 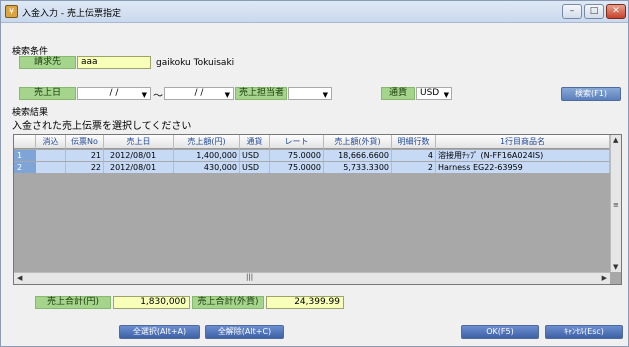 What do you see at coordinates (414, 155) in the screenshot?
I see `line-count-cell: 4` at bounding box center [414, 155].